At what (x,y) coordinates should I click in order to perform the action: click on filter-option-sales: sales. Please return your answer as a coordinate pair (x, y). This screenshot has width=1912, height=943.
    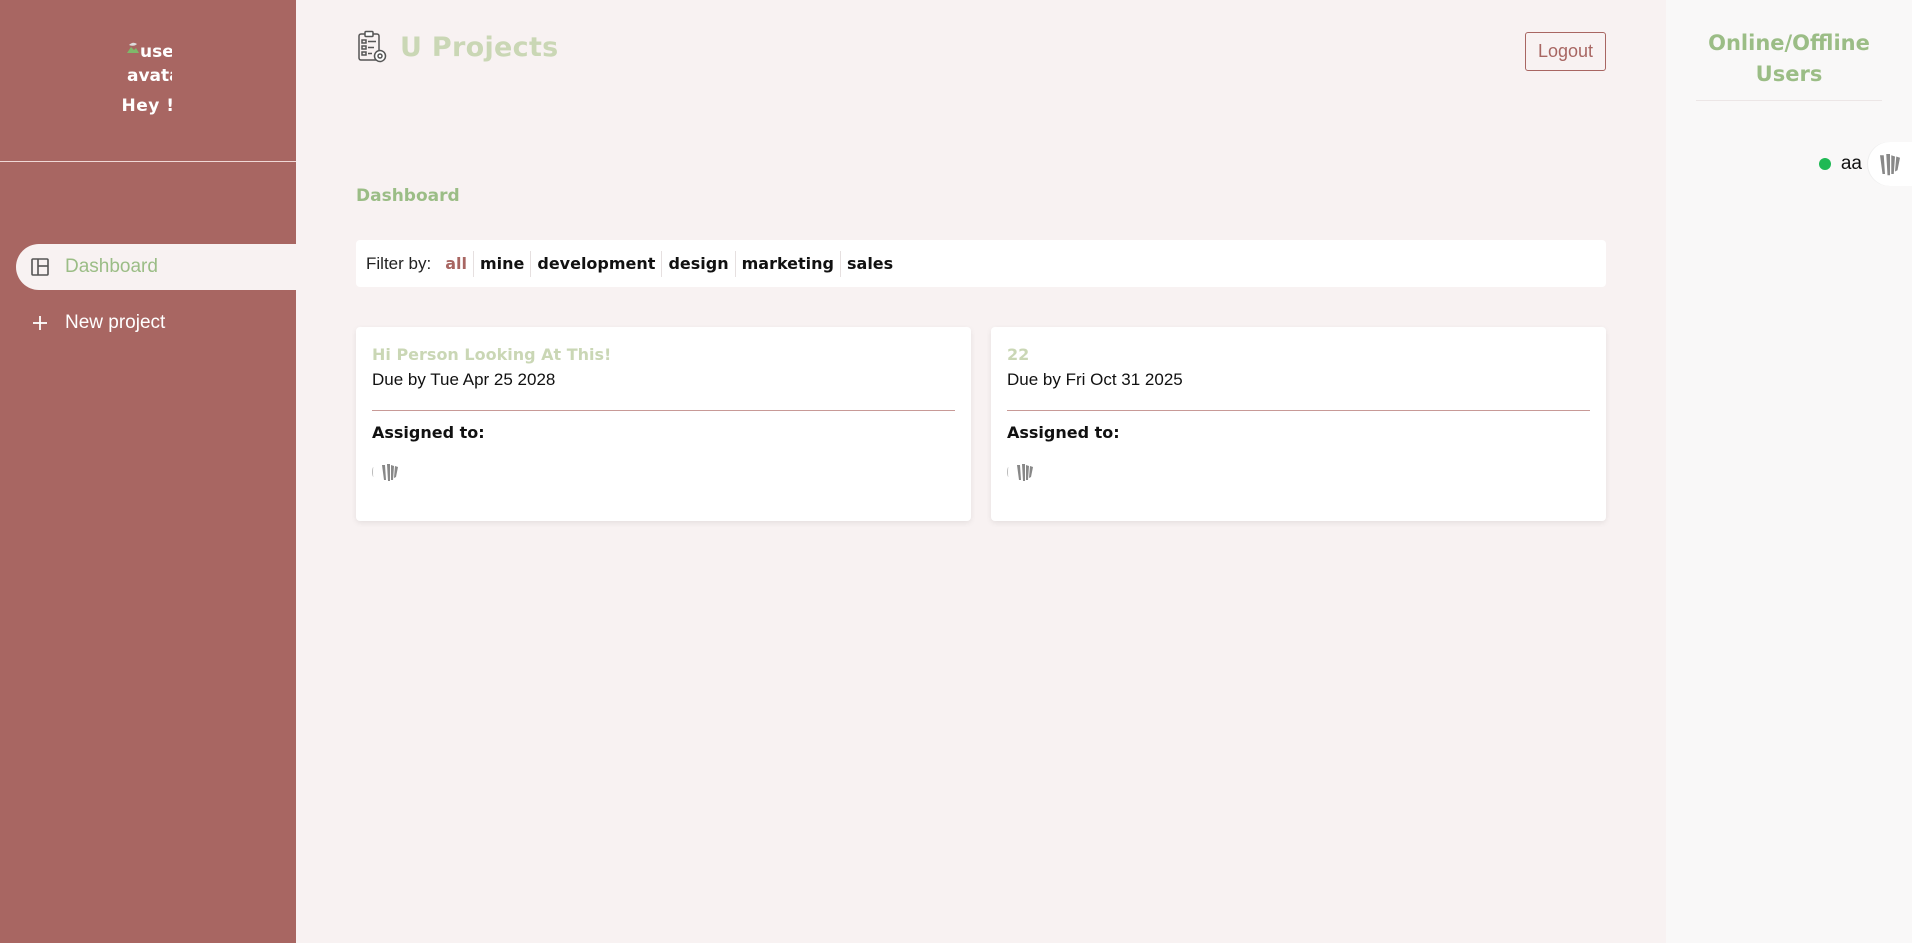
    Looking at the image, I should click on (870, 264).